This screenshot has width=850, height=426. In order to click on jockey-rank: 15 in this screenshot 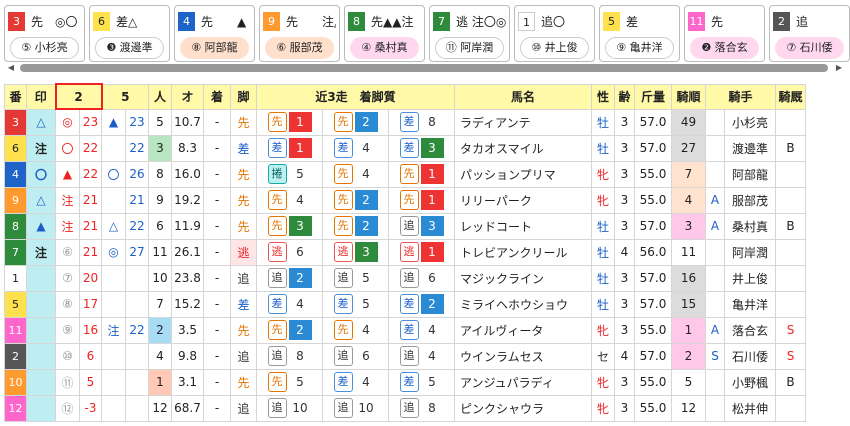, I will do `click(688, 304)`.